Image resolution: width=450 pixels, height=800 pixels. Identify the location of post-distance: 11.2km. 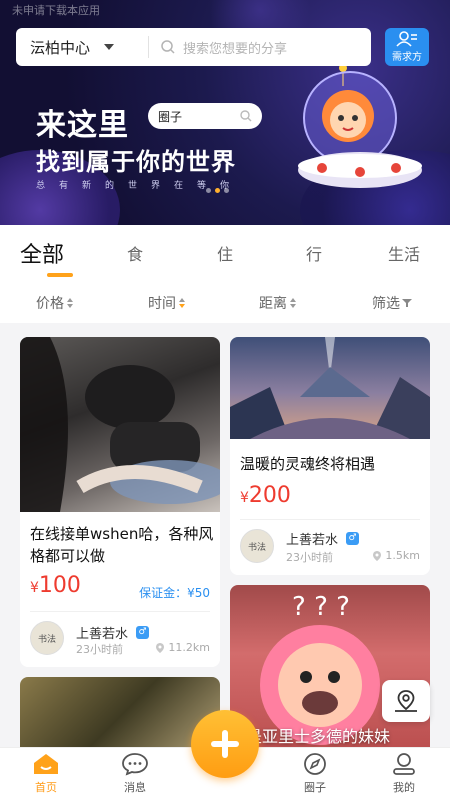
(183, 647).